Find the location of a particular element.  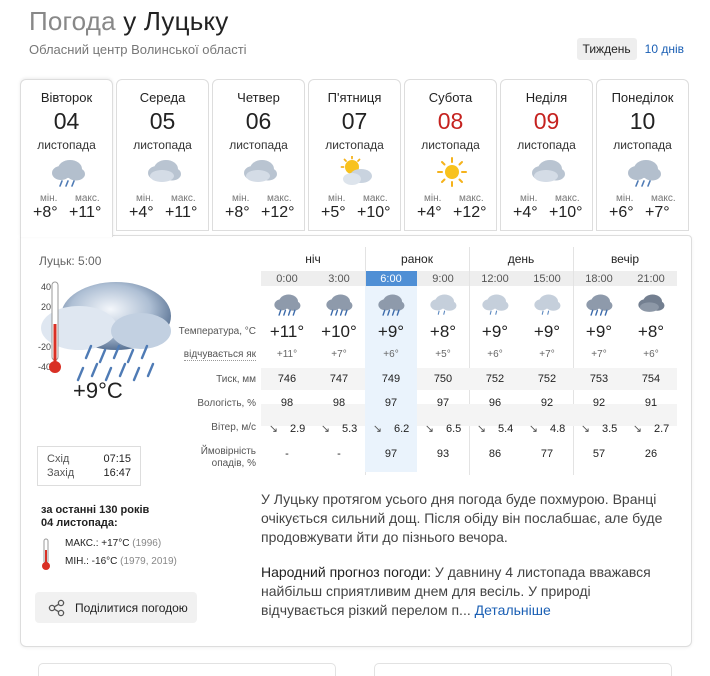

temp-cell: +9° is located at coordinates (495, 331).